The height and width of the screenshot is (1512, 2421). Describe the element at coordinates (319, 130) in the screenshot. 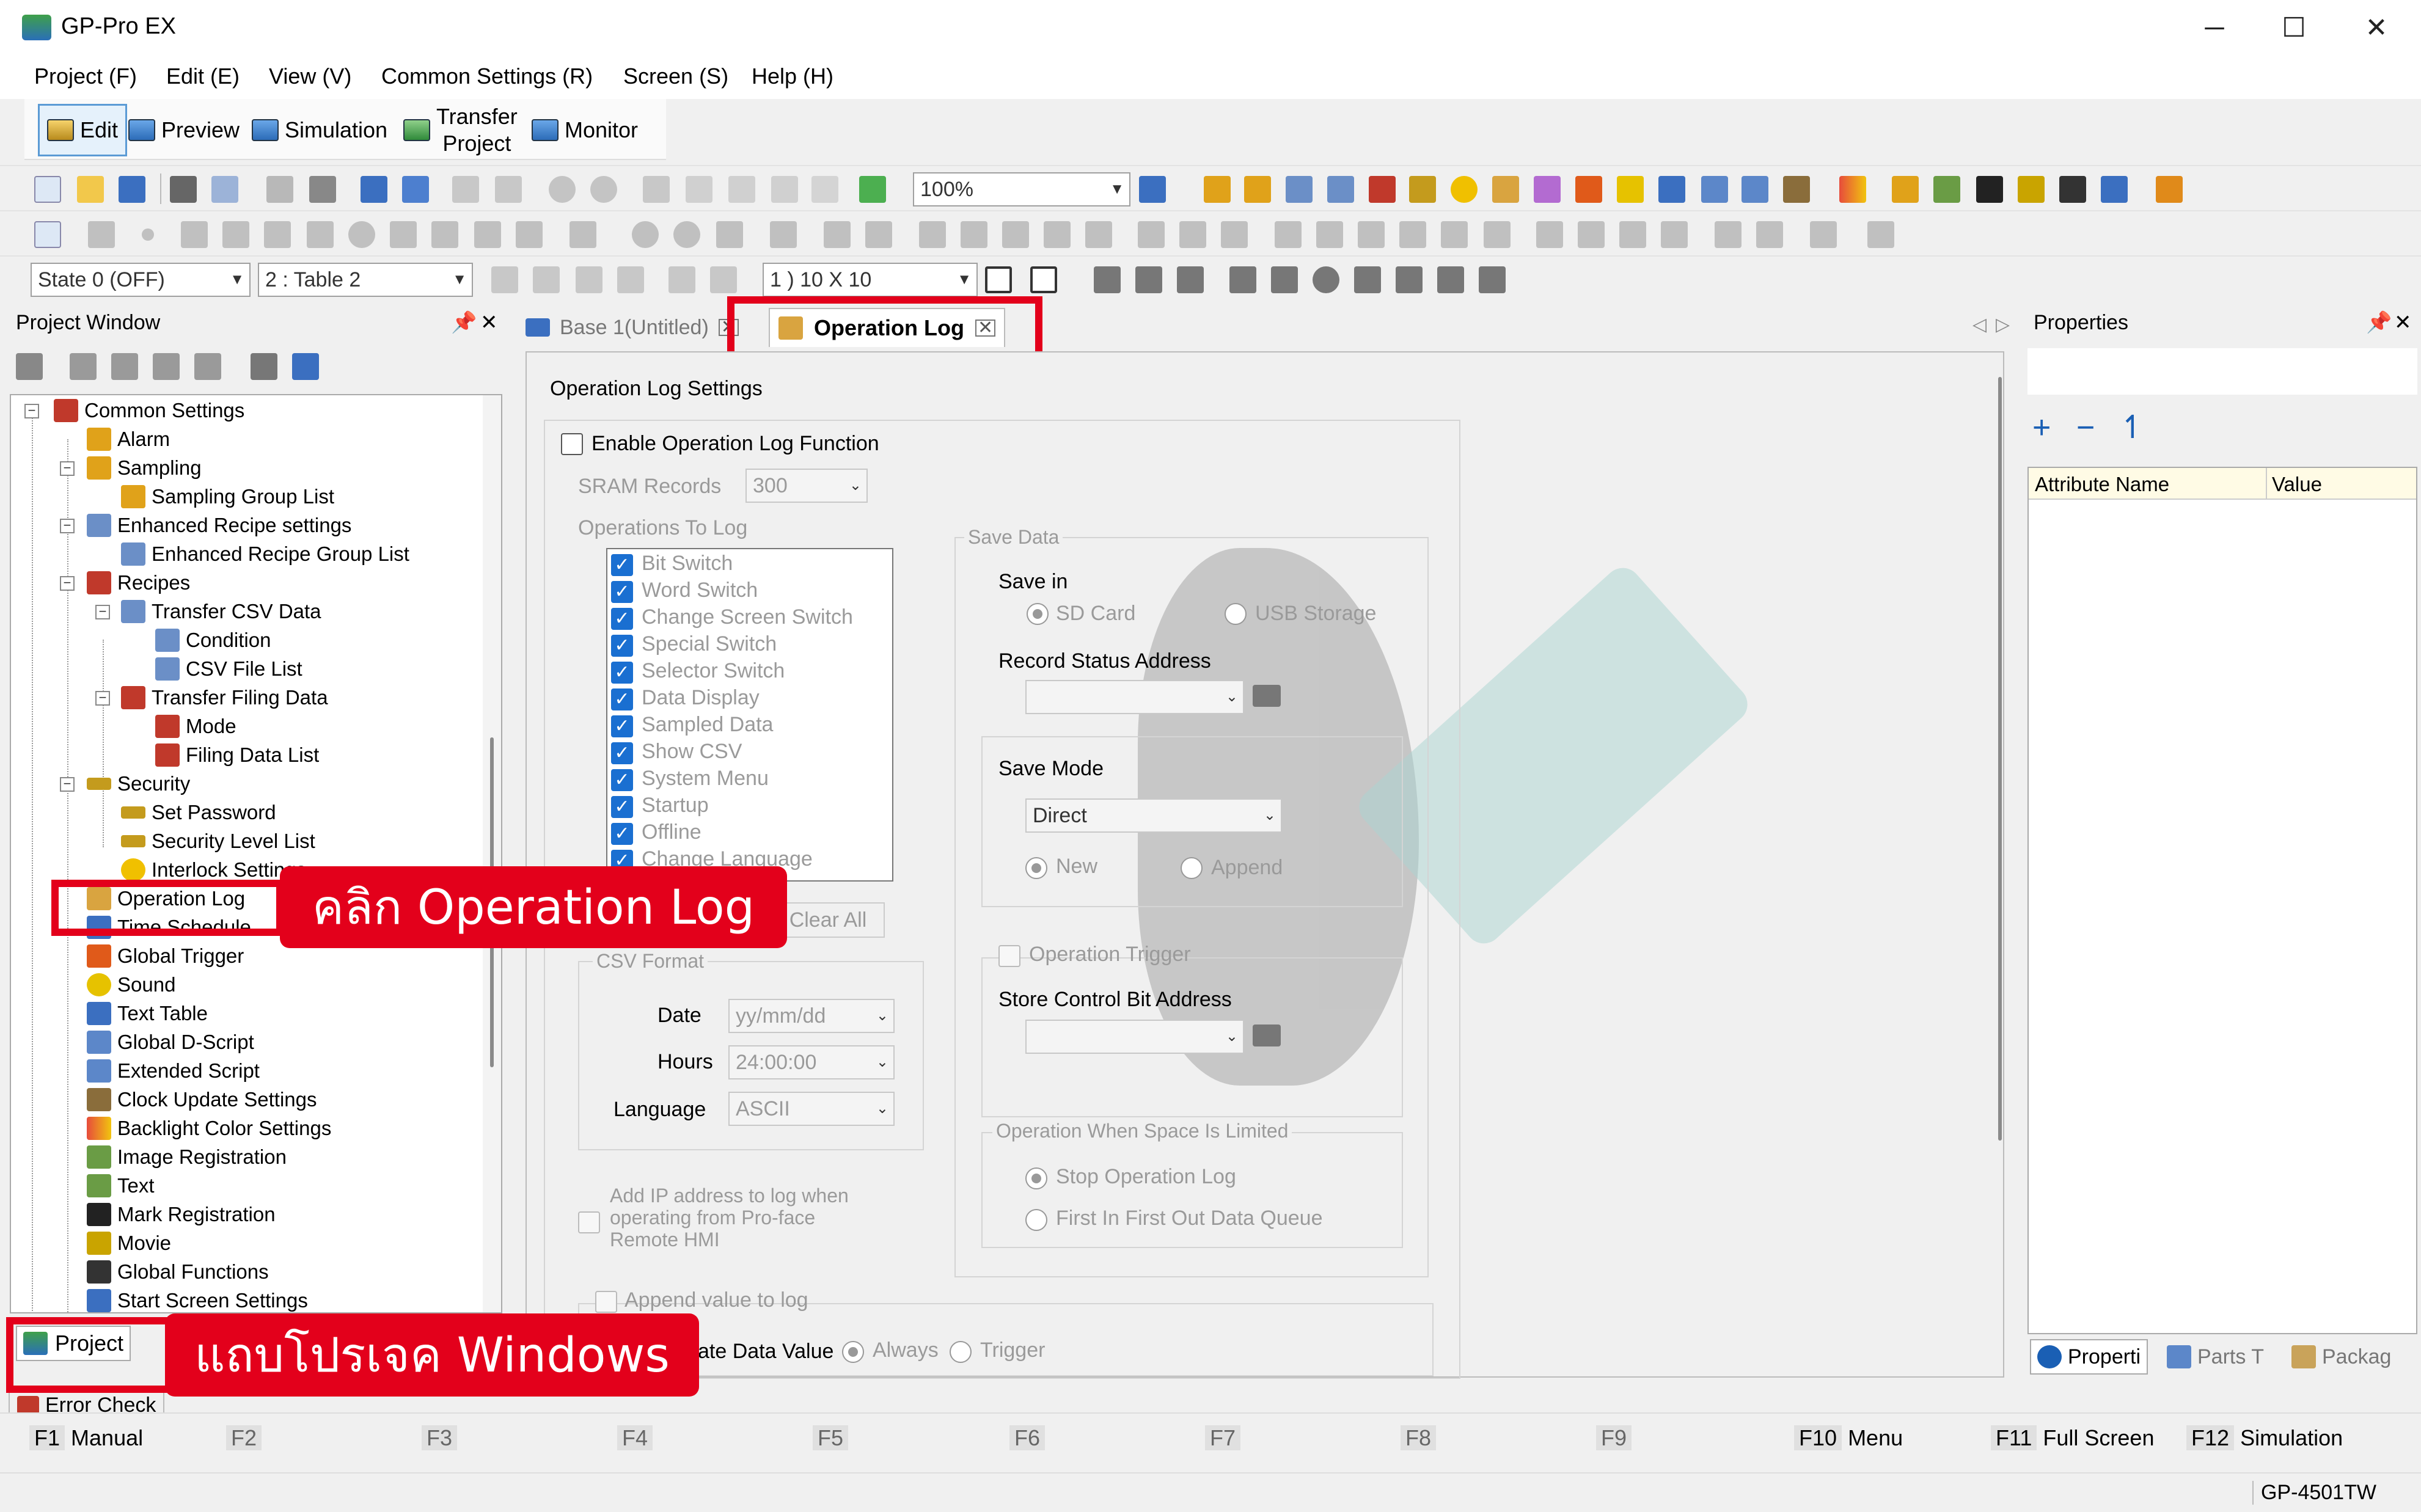

I see `simulation-mode-button: Simulation` at that location.